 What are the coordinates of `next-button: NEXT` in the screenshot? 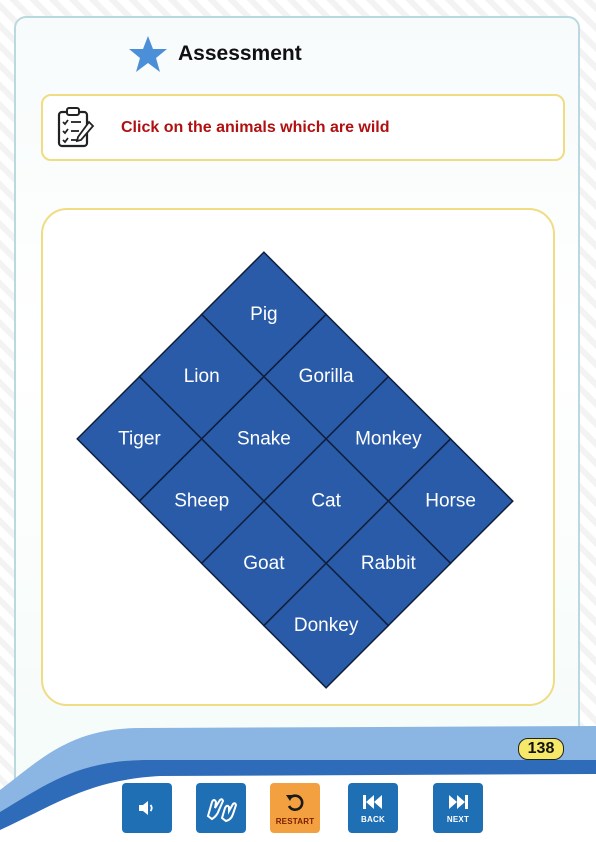 It's located at (458, 808).